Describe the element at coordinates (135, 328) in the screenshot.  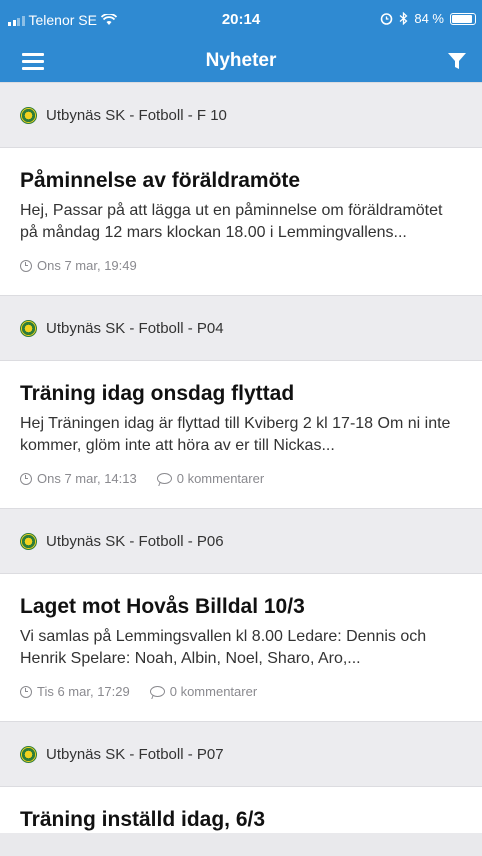
I see `club-name: Utbynäs SK - Fotboll - P04` at that location.